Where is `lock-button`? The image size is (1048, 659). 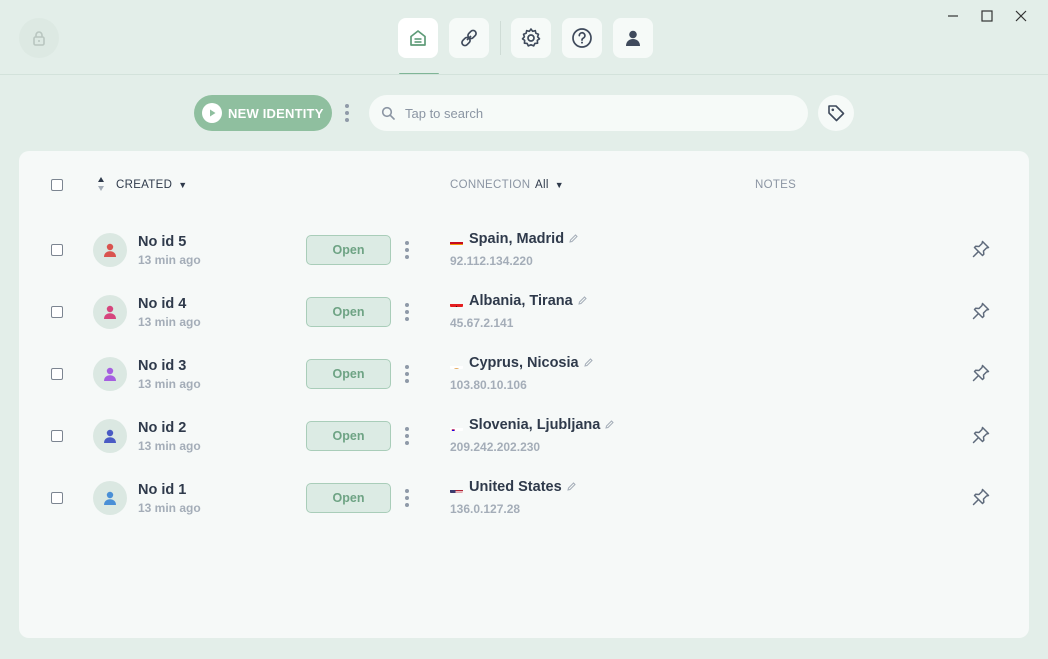 lock-button is located at coordinates (39, 38).